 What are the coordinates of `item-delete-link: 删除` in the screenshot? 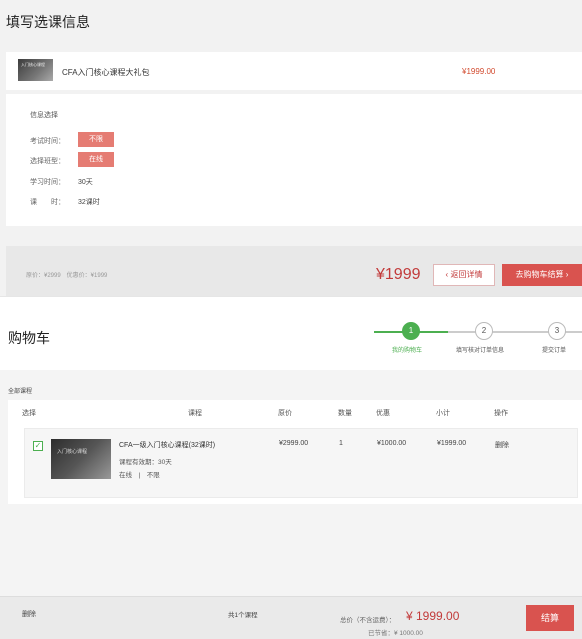 It's located at (502, 445).